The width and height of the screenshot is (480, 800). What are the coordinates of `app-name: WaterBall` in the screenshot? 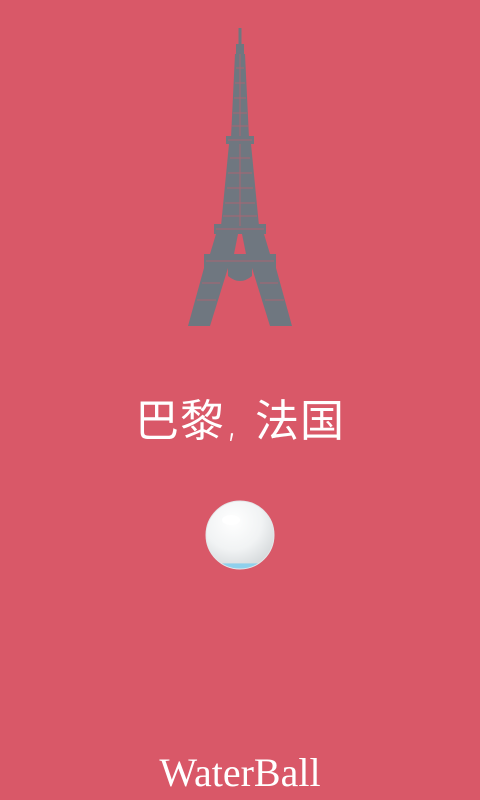 It's located at (240, 772).